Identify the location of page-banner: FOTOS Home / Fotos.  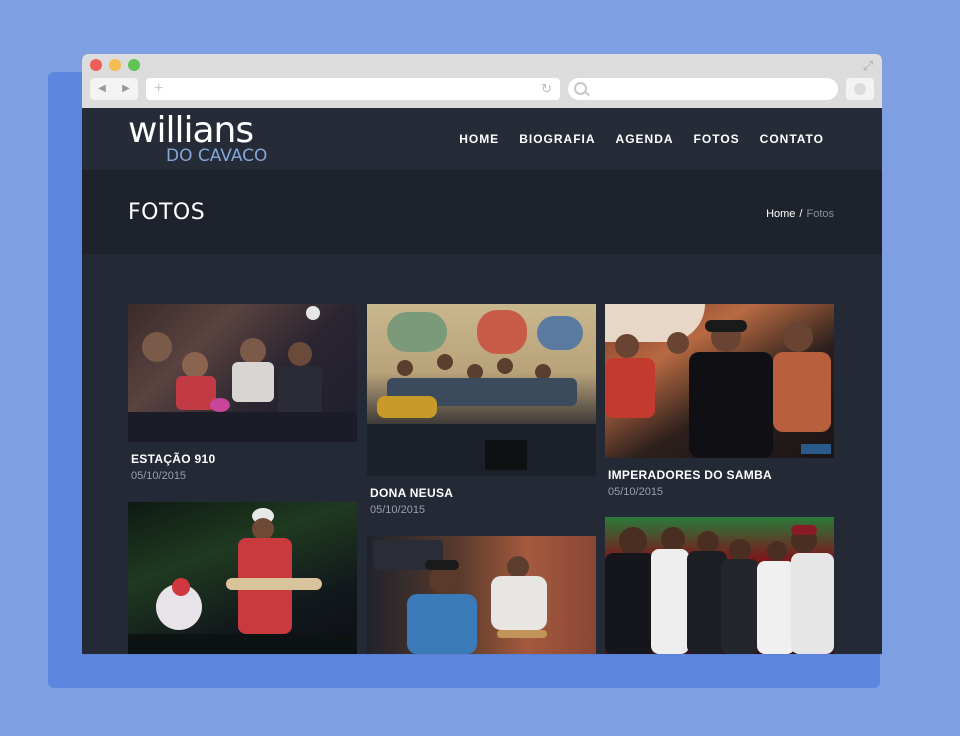
(482, 212).